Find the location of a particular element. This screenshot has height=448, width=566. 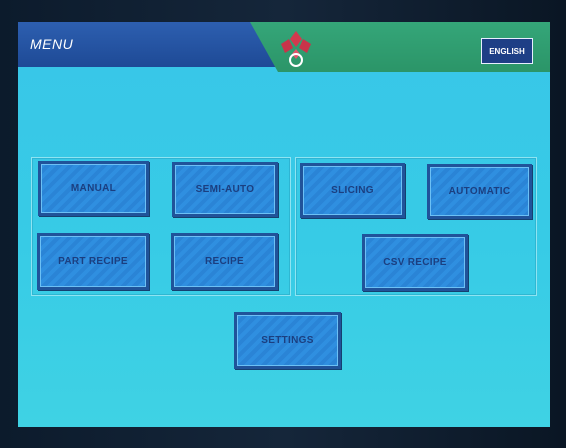

recipe-button: RECIPE is located at coordinates (224, 261).